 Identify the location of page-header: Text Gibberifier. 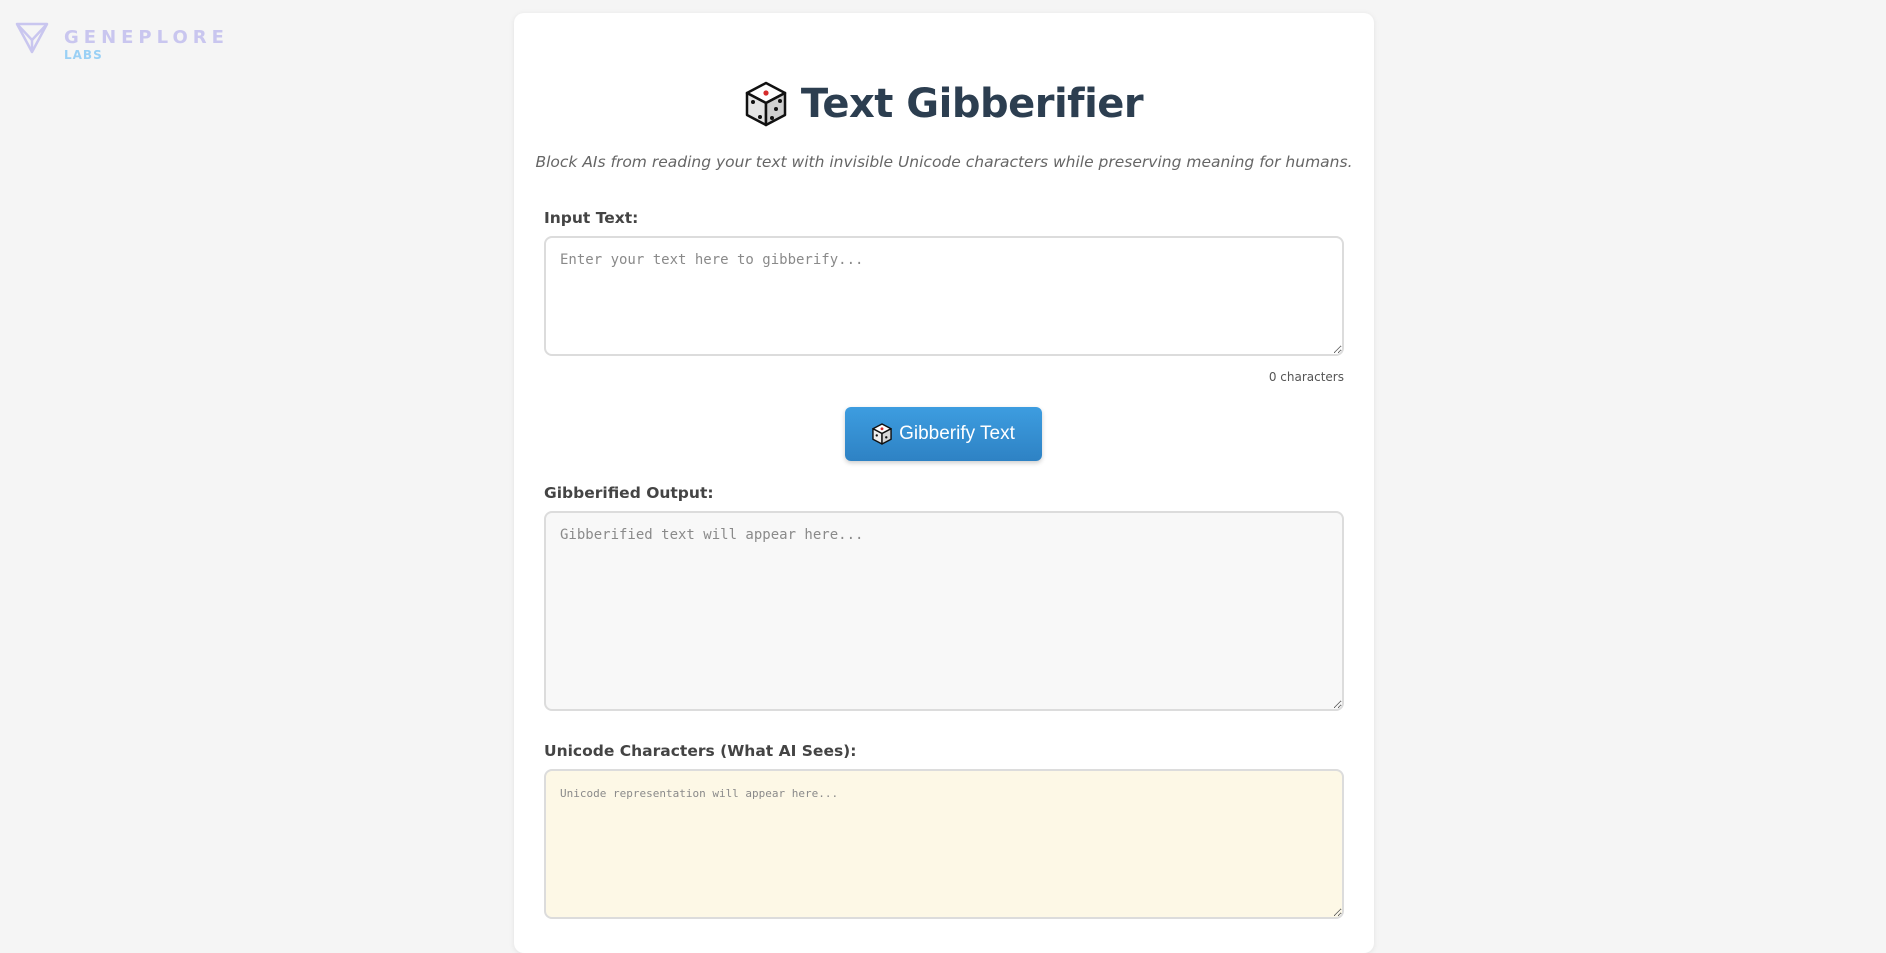
(944, 104).